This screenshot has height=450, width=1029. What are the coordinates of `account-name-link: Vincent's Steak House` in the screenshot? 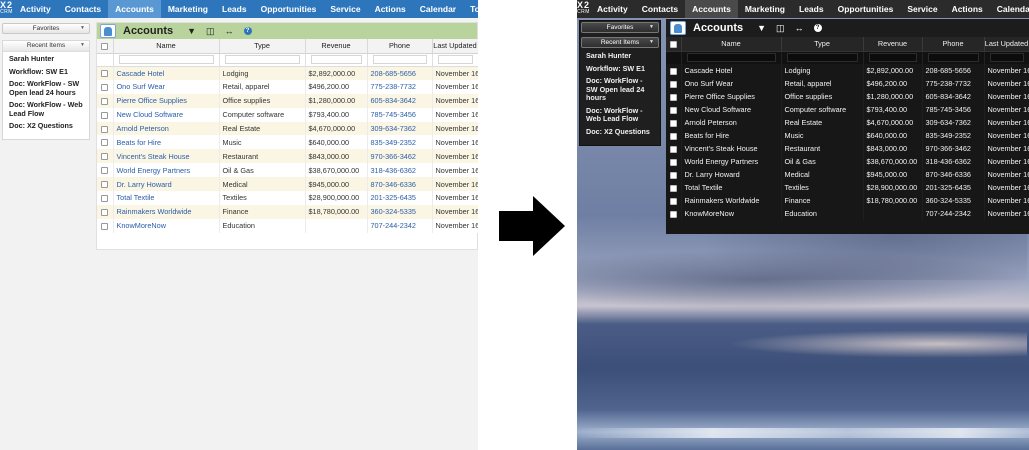 It's located at (166, 156).